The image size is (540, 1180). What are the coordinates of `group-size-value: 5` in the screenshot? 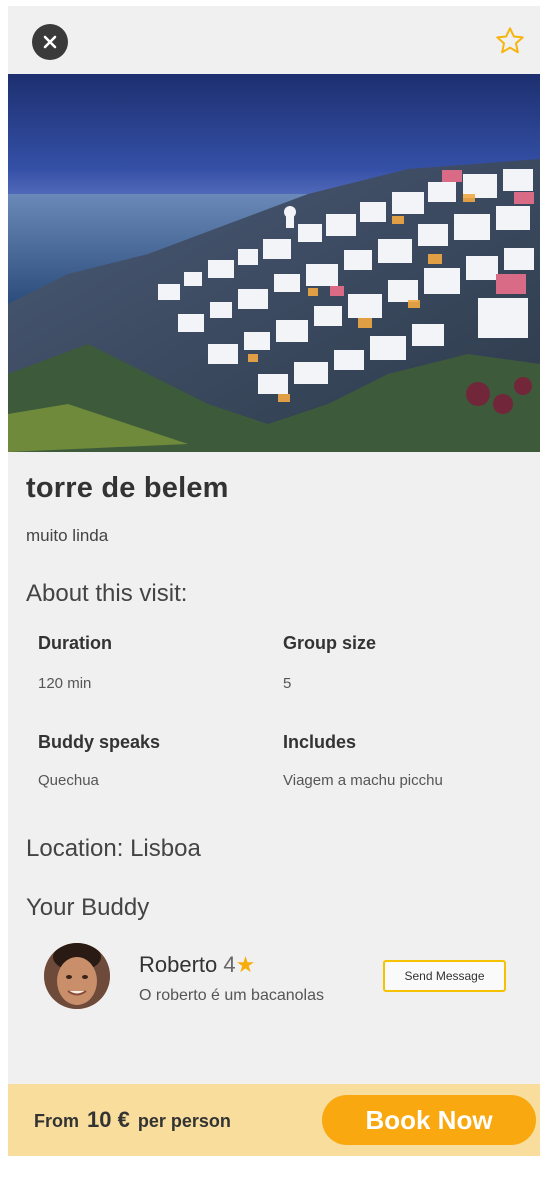 It's located at (287, 683).